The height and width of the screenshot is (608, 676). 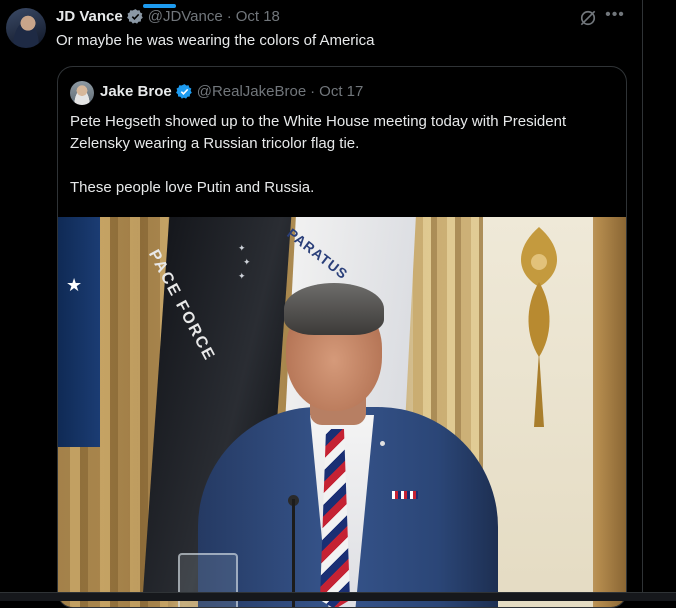 I want to click on quoted-text-paragraph-2: These people love Putin and Russia., so click(x=192, y=187).